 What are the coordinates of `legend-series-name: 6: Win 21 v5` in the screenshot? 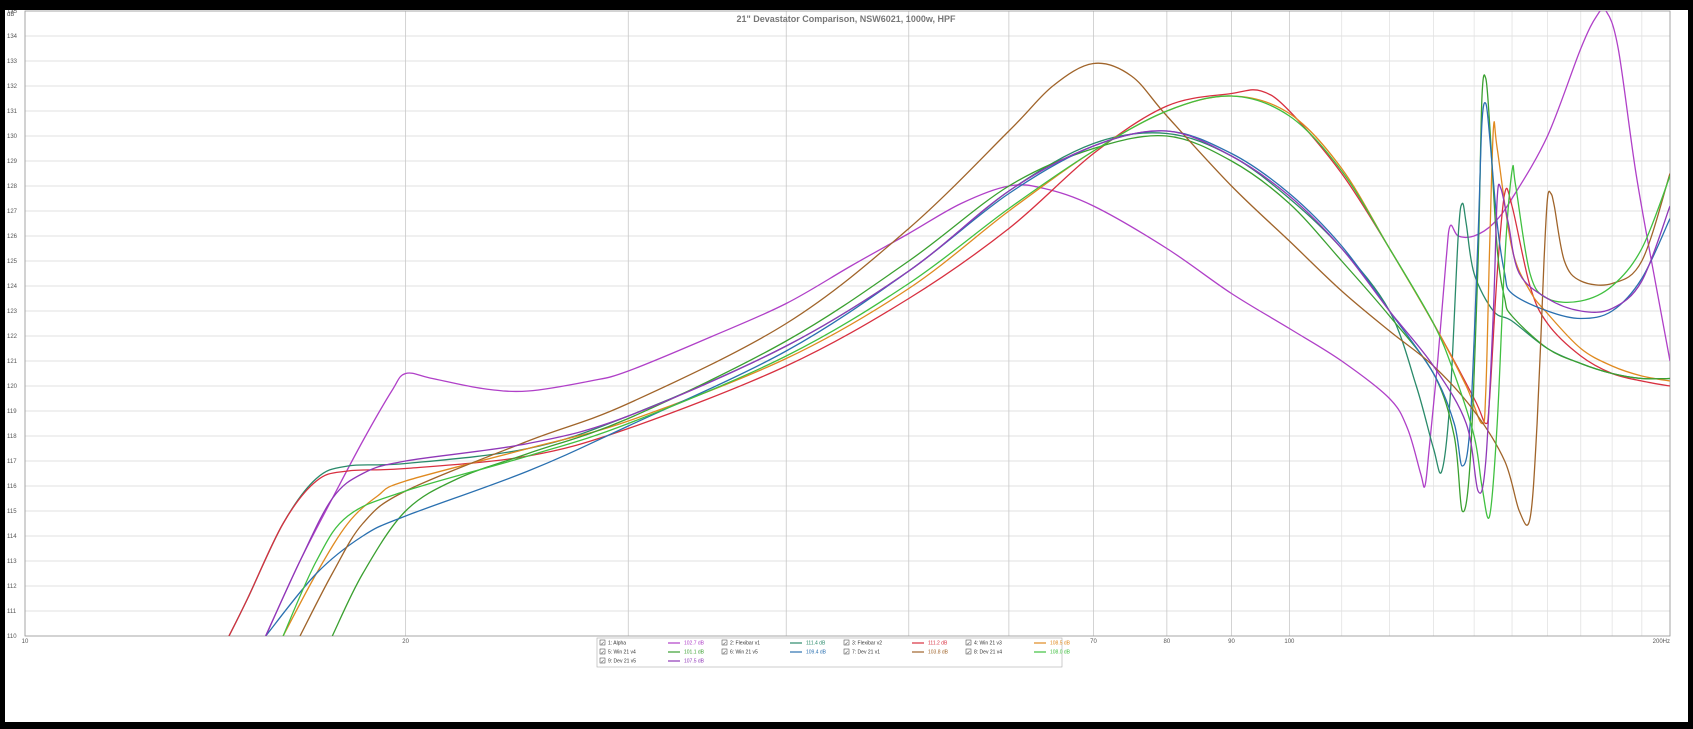 It's located at (744, 653).